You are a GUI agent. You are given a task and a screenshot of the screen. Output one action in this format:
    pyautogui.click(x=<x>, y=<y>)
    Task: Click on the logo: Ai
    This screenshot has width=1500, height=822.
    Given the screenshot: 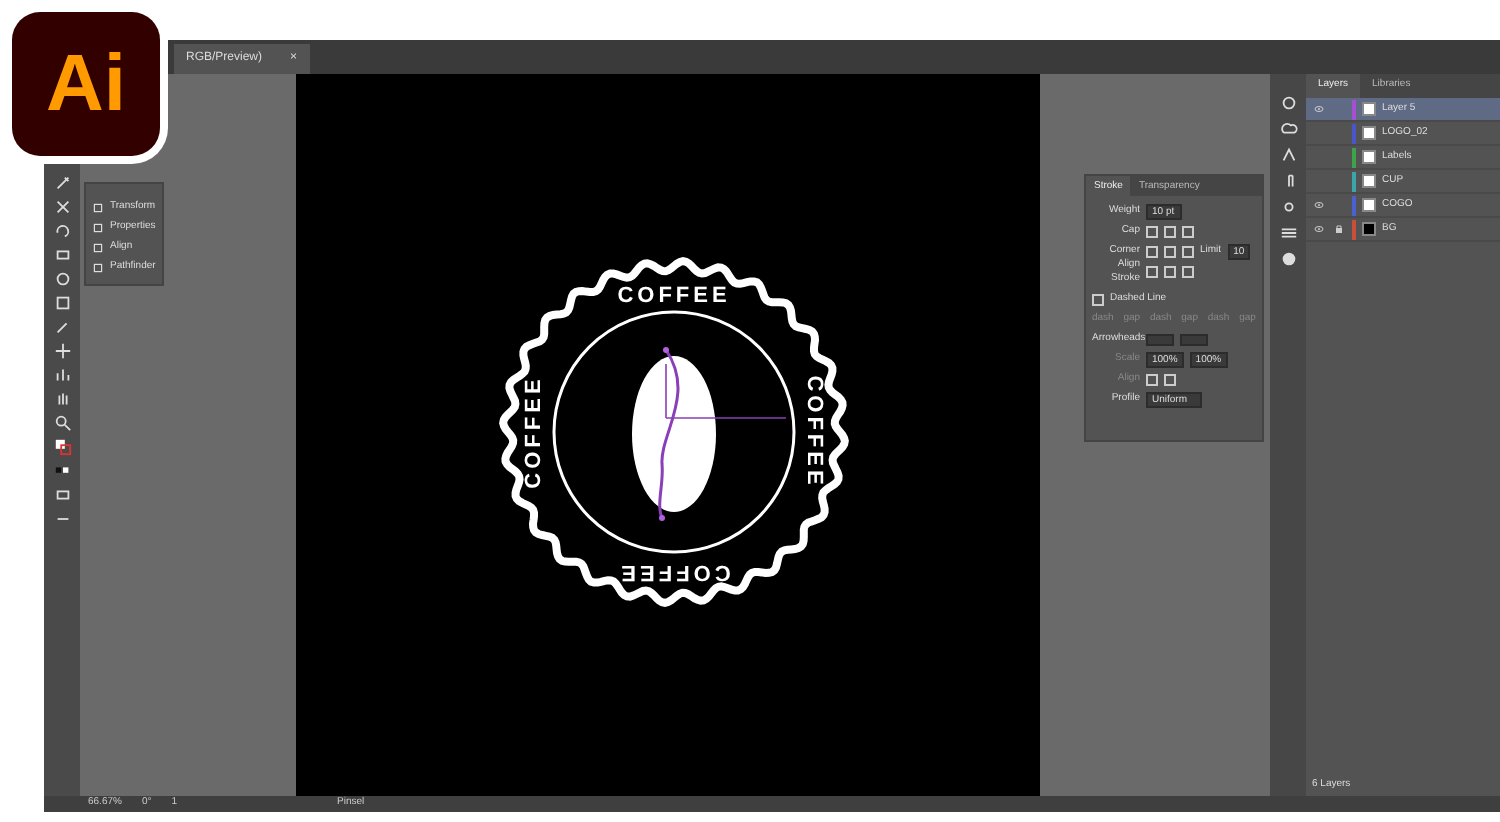 What is the action you would take?
    pyautogui.click(x=86, y=84)
    